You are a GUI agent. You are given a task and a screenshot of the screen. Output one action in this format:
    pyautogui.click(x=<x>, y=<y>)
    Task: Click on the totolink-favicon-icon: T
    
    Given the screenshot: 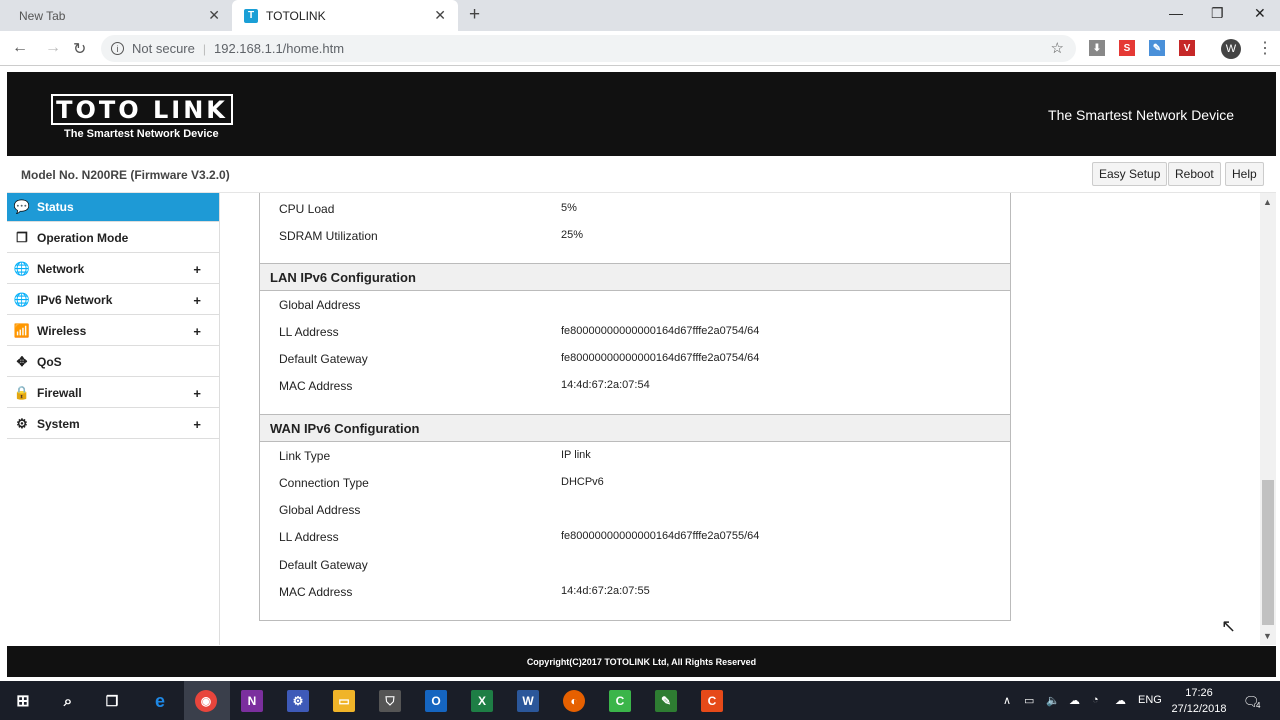 What is the action you would take?
    pyautogui.click(x=251, y=15)
    